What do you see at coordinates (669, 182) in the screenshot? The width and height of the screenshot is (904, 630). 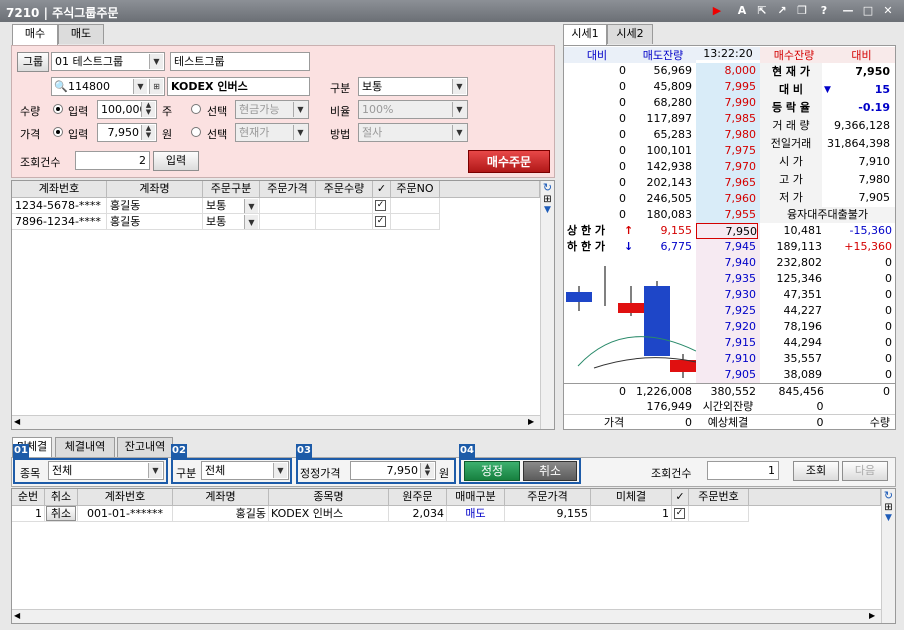 I see `ask-qty: 202,143` at bounding box center [669, 182].